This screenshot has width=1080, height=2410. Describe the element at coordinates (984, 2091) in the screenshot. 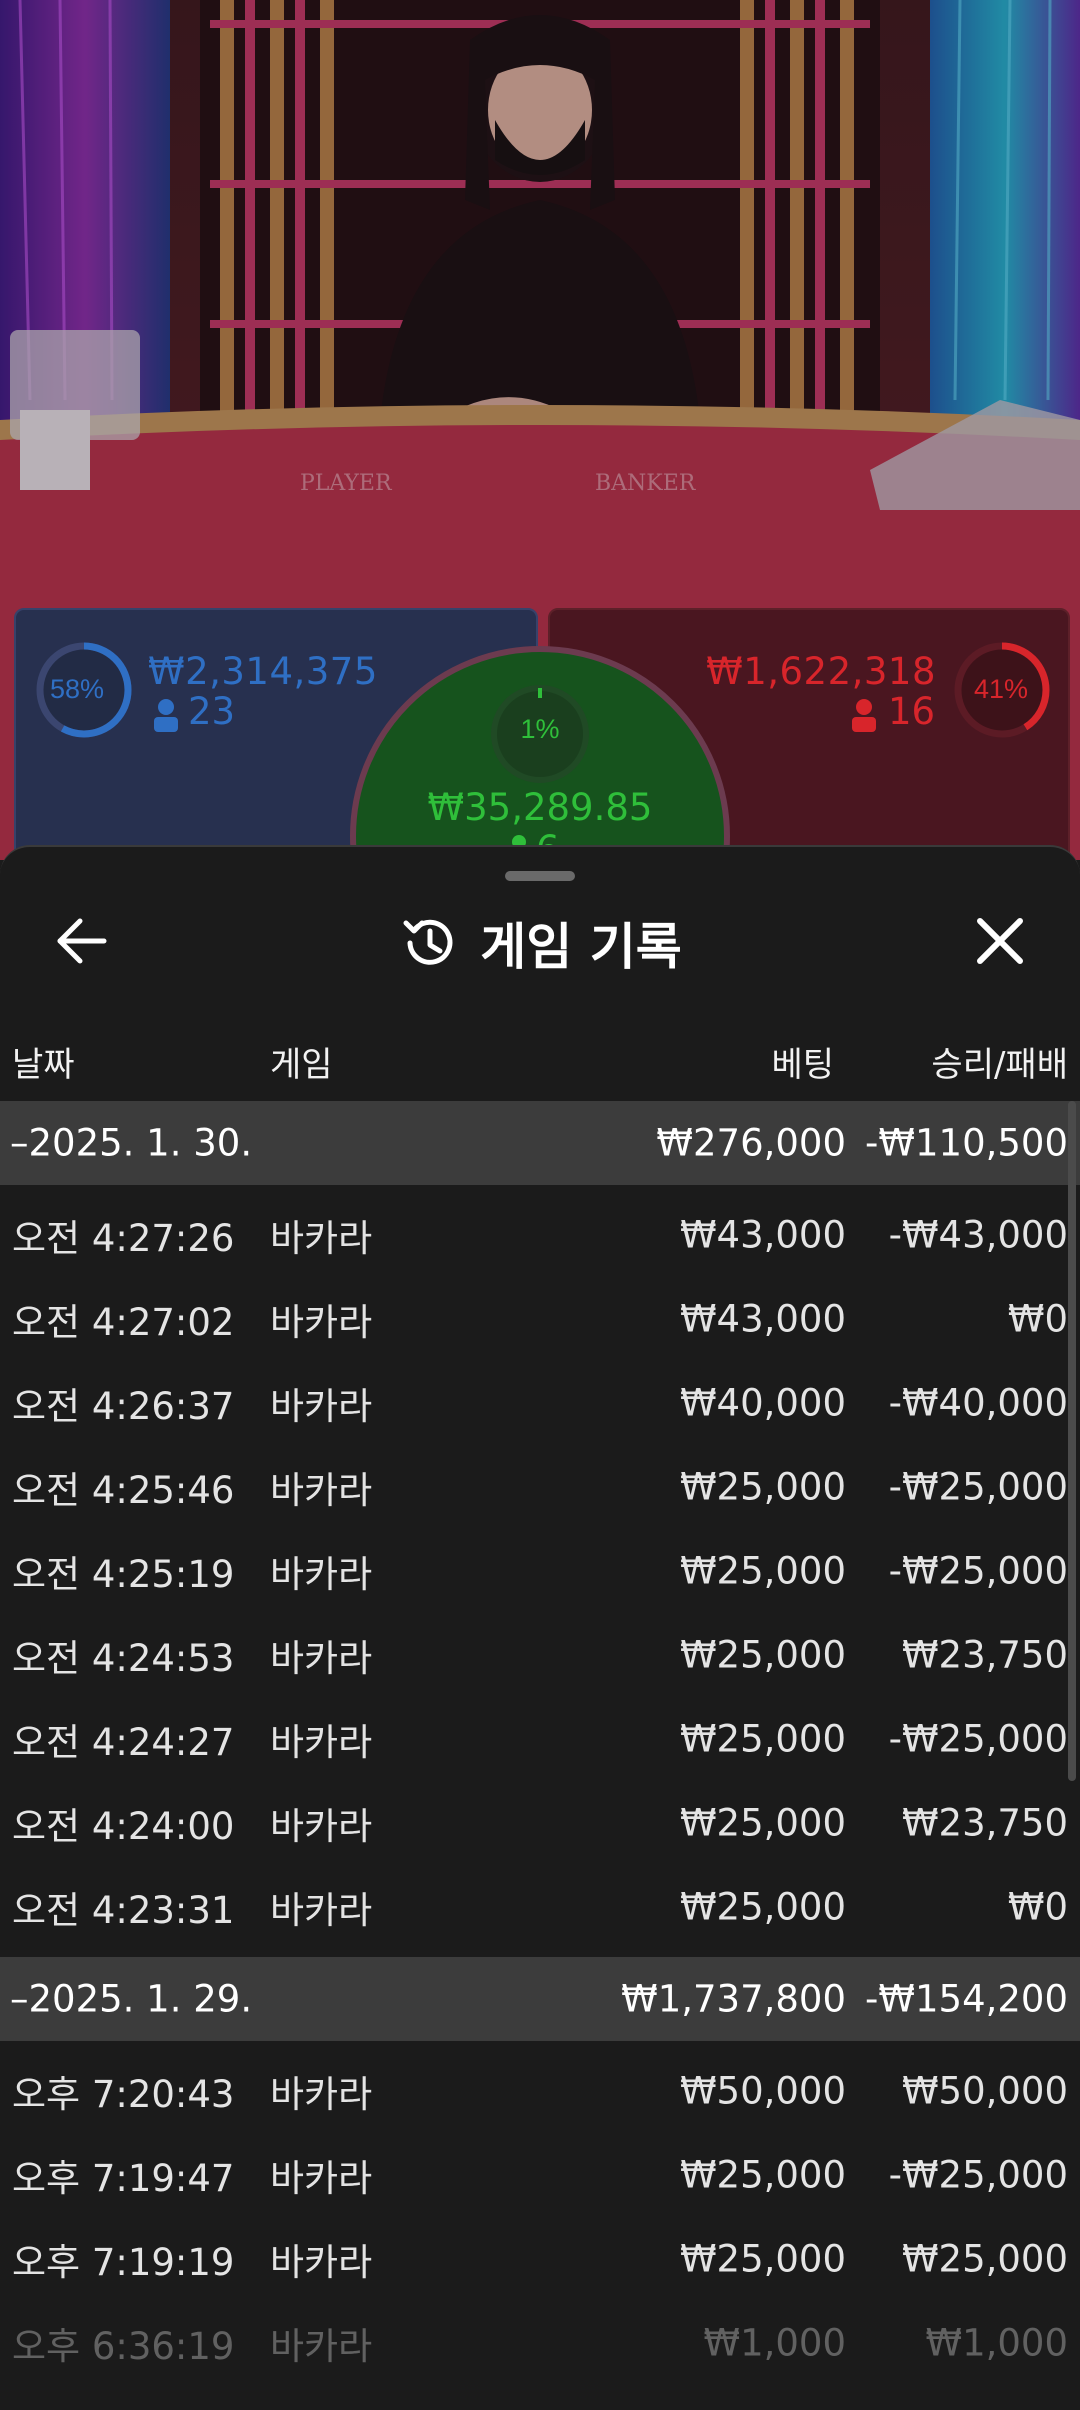

I see `row-result: ₩50,000` at that location.